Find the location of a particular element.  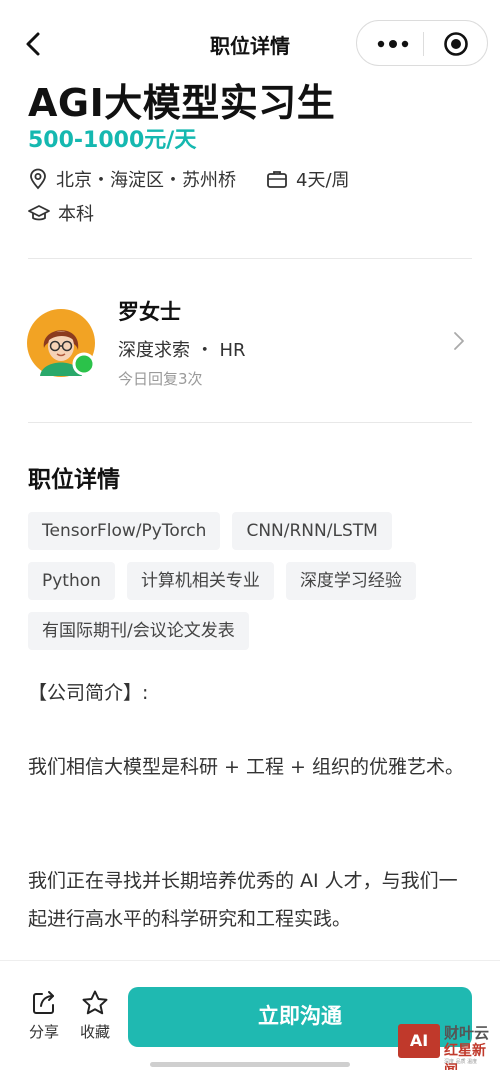

skill-tag: TensorFlow/PyTorch is located at coordinates (124, 531).